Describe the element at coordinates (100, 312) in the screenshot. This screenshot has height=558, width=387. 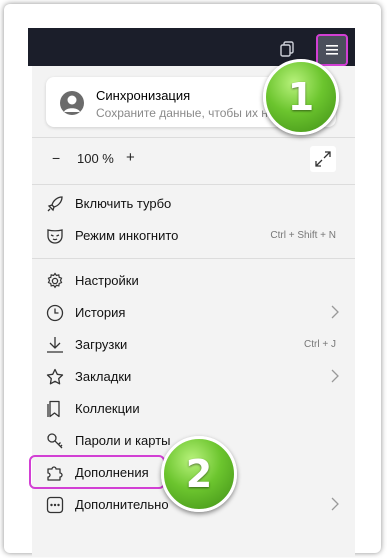
I see `menu-item-label: История` at that location.